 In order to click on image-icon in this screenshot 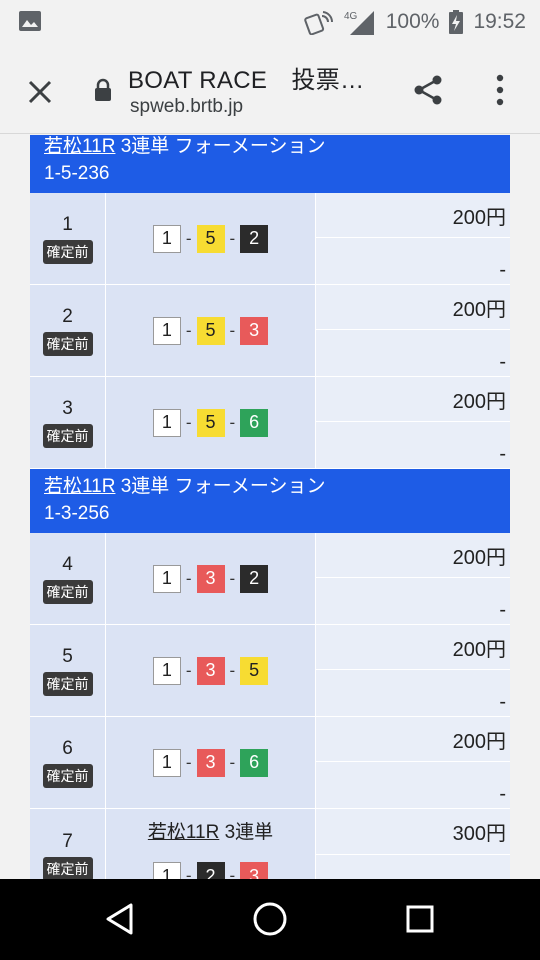, I will do `click(30, 21)`.